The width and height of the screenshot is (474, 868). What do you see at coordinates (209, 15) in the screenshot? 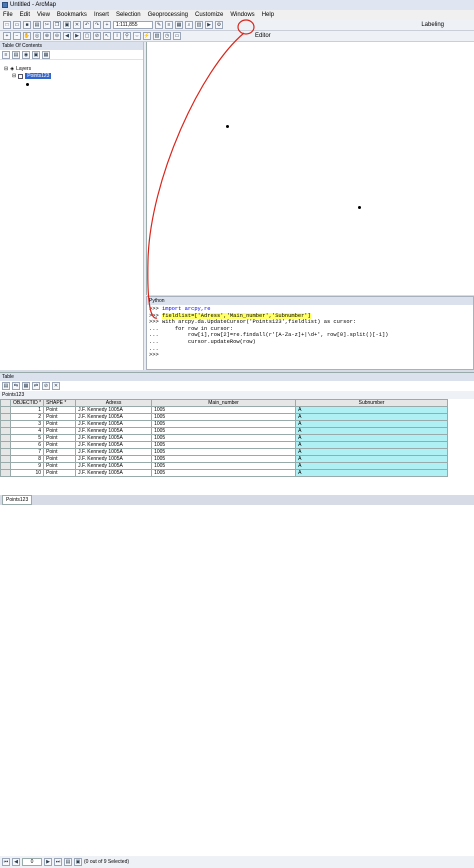
I see `menu-customize: Customize` at bounding box center [209, 15].